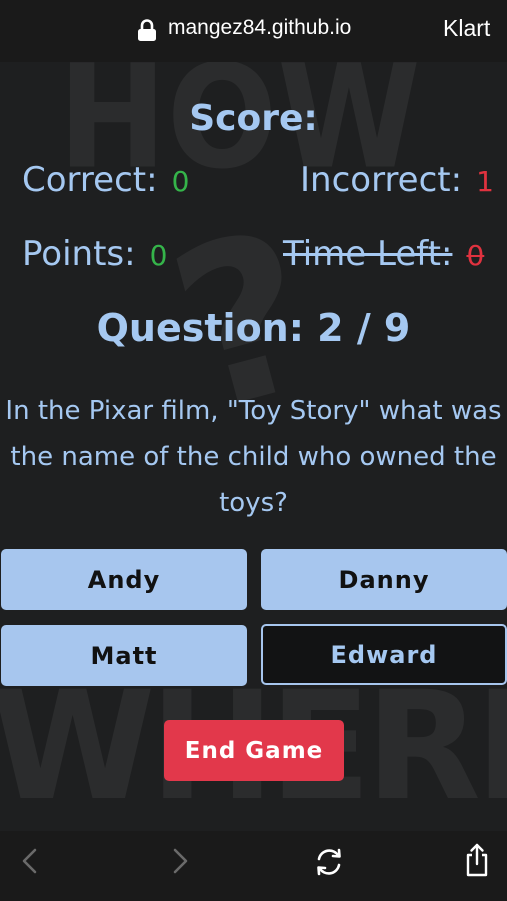 The height and width of the screenshot is (901, 507). I want to click on time-left-value: 0, so click(475, 255).